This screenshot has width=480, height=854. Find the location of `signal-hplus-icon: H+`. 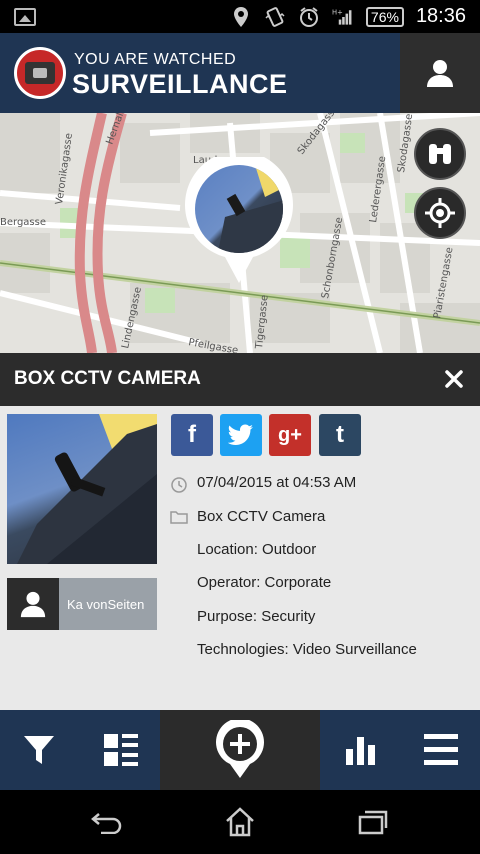

signal-hplus-icon: H+ is located at coordinates (343, 17).